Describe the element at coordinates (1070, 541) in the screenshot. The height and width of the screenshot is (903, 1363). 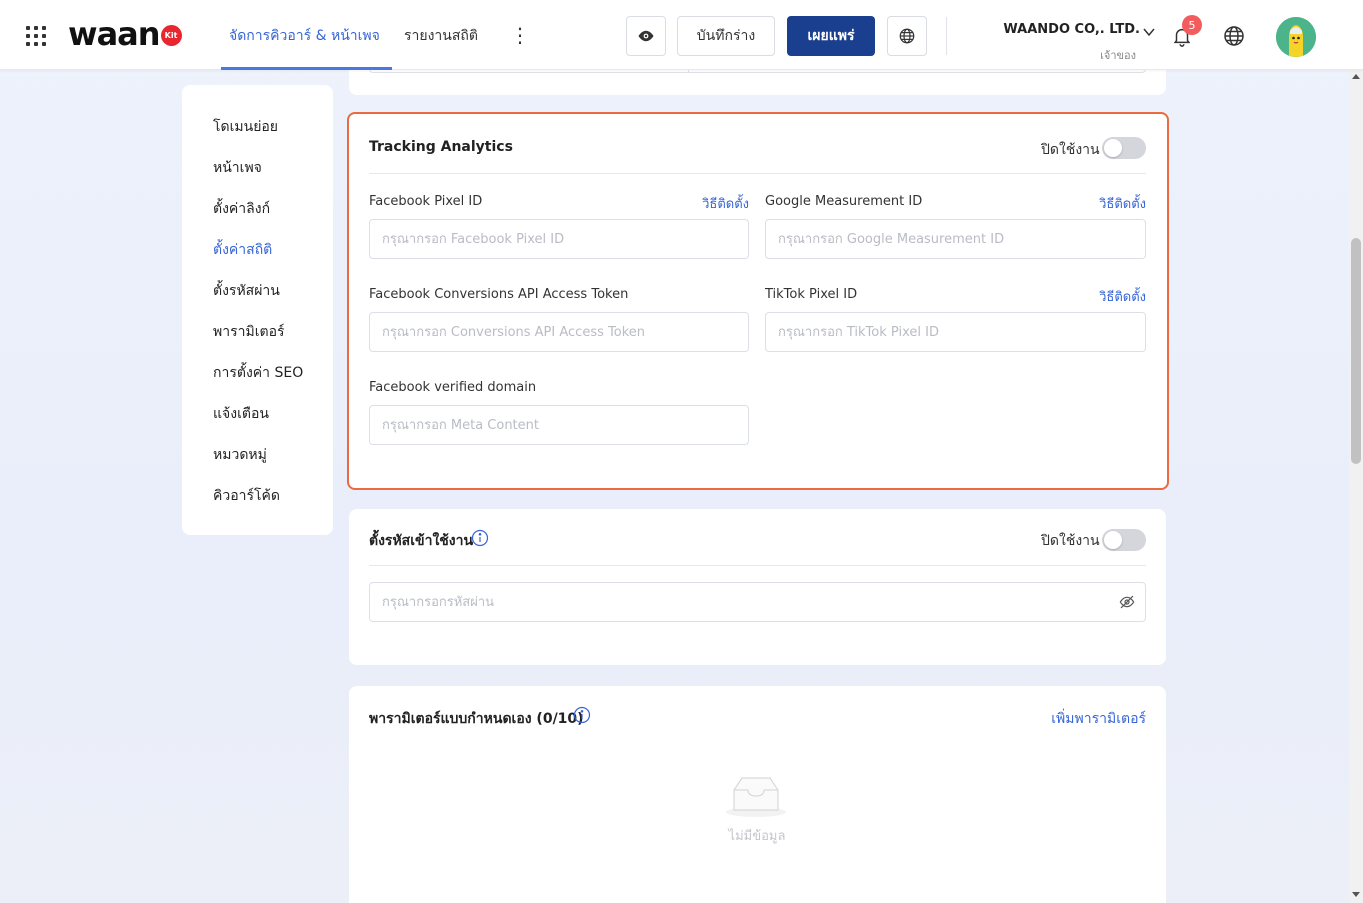
I see `password-toggle-label: ปิดใช้งาน` at that location.